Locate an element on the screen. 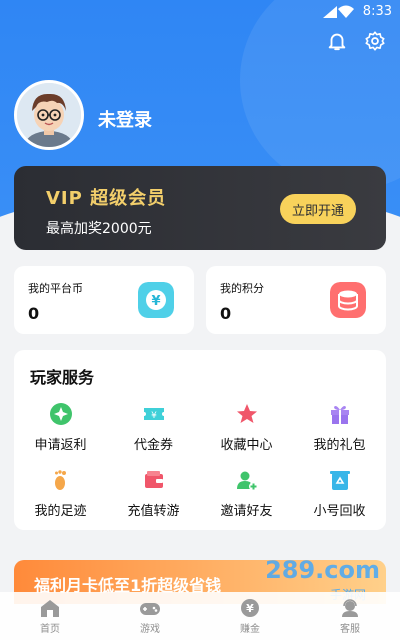 This screenshot has height=640, width=400. watermark-logo: 289.com is located at coordinates (322, 570).